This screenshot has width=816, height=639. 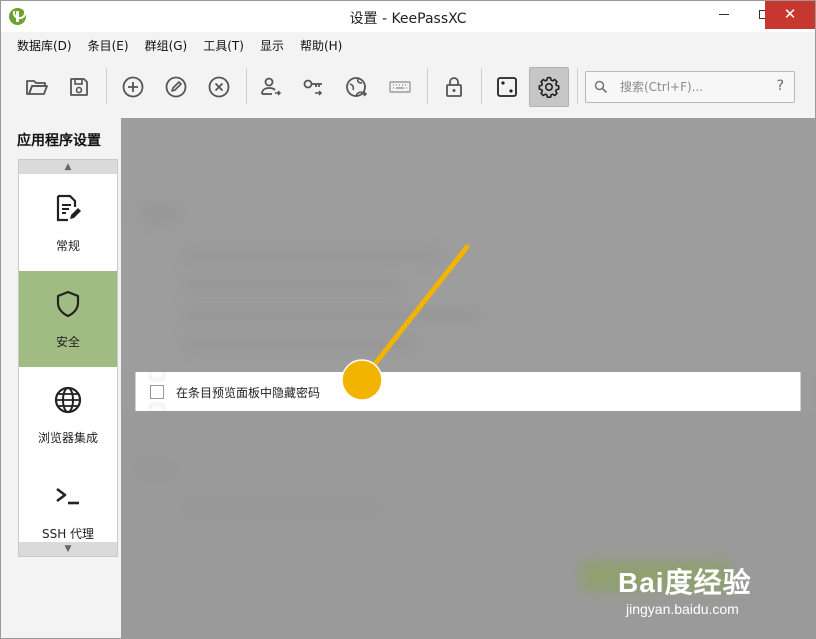 I want to click on menu-view: 显示, so click(x=272, y=46).